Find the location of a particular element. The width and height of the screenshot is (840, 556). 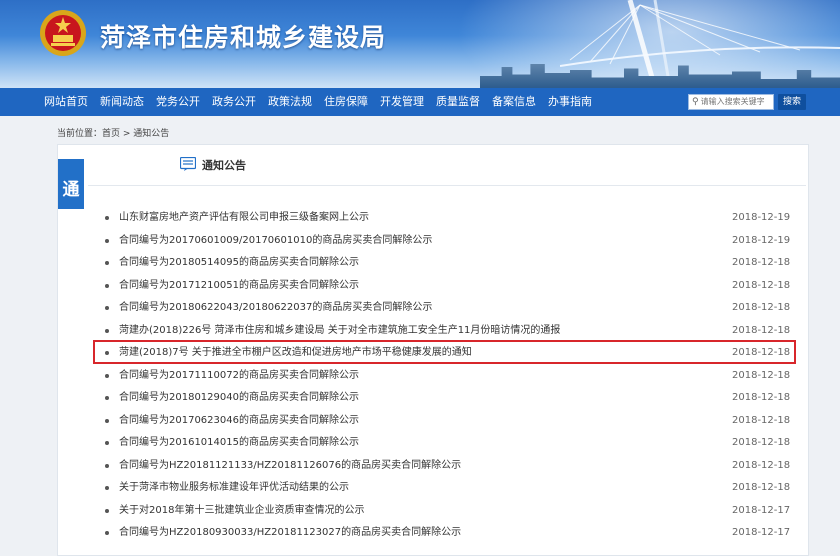

nav-item-quality: 质量监督 is located at coordinates (458, 102).